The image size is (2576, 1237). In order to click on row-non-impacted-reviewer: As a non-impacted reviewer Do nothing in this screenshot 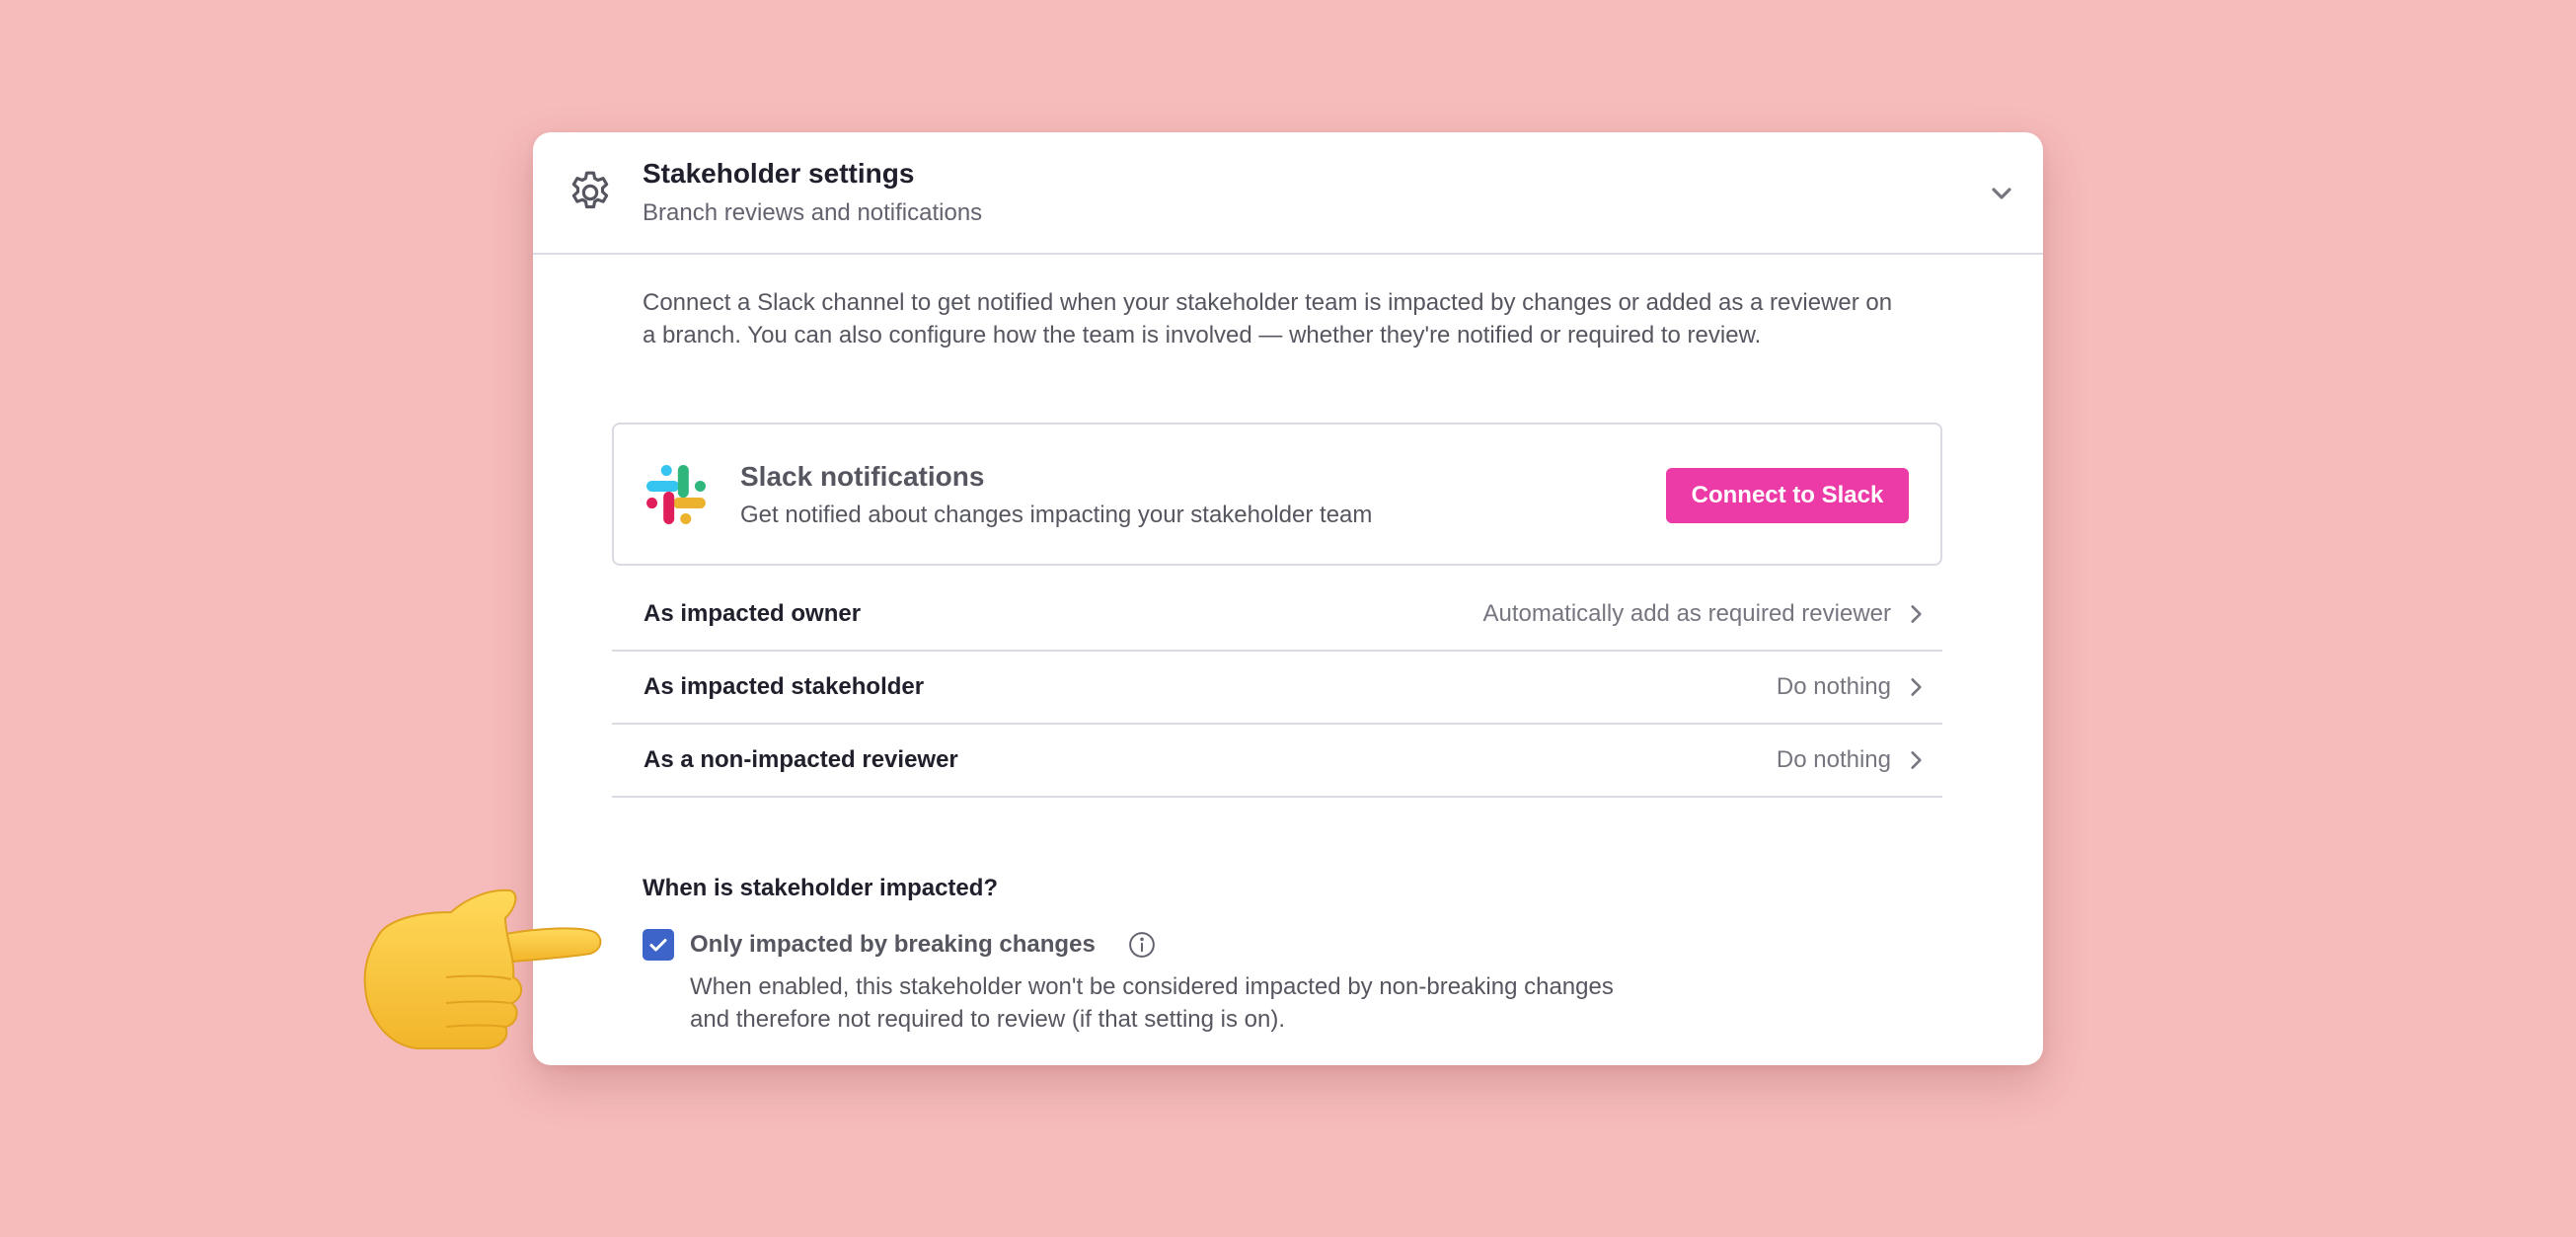, I will do `click(1277, 761)`.